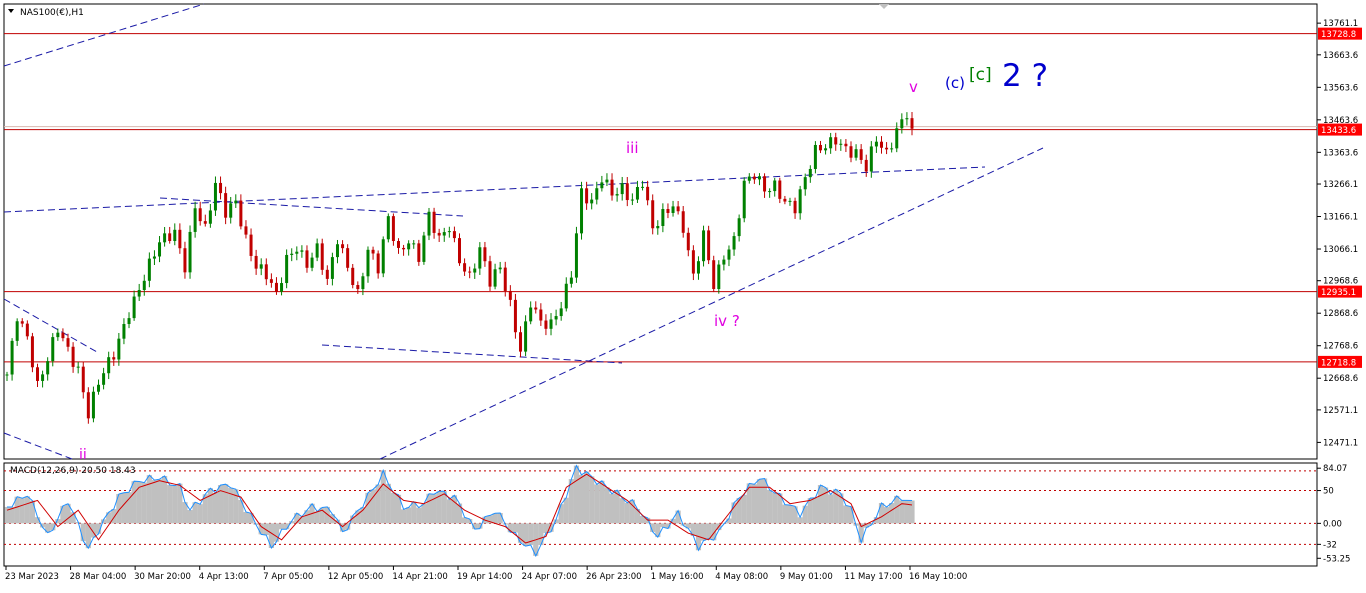 This screenshot has height=593, width=1366. What do you see at coordinates (1340, 121) in the screenshot?
I see `price-tick-label-3: 13463.6` at bounding box center [1340, 121].